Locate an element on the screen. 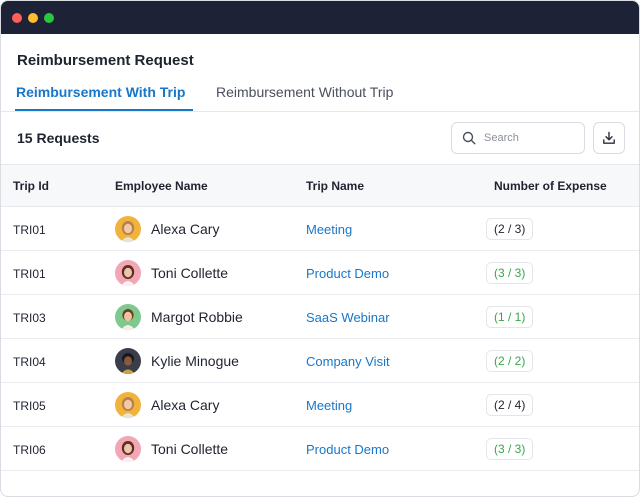 The height and width of the screenshot is (497, 640). active-tab-indicator is located at coordinates (104, 110).